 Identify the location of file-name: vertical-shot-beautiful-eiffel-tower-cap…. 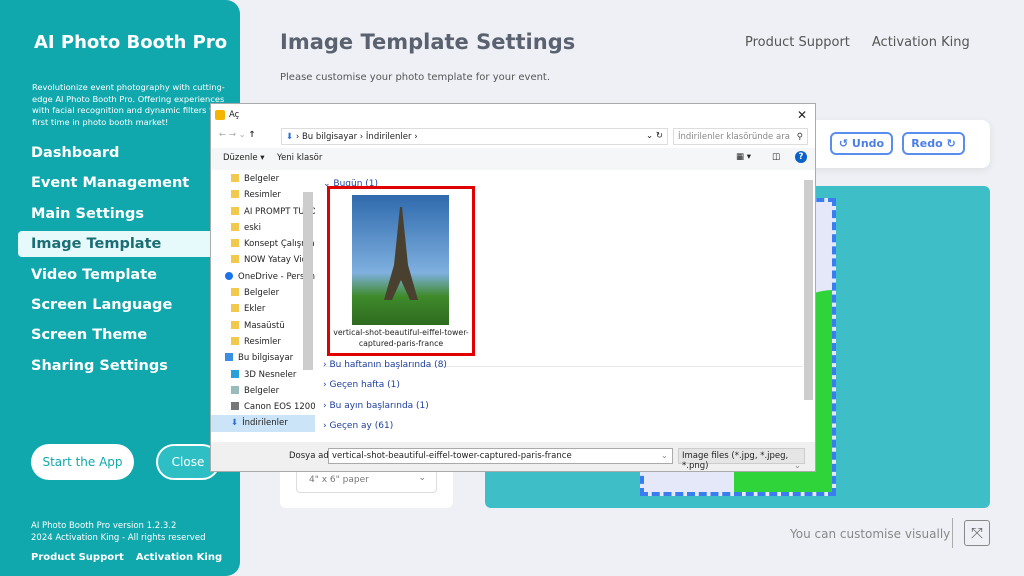
(401, 338).